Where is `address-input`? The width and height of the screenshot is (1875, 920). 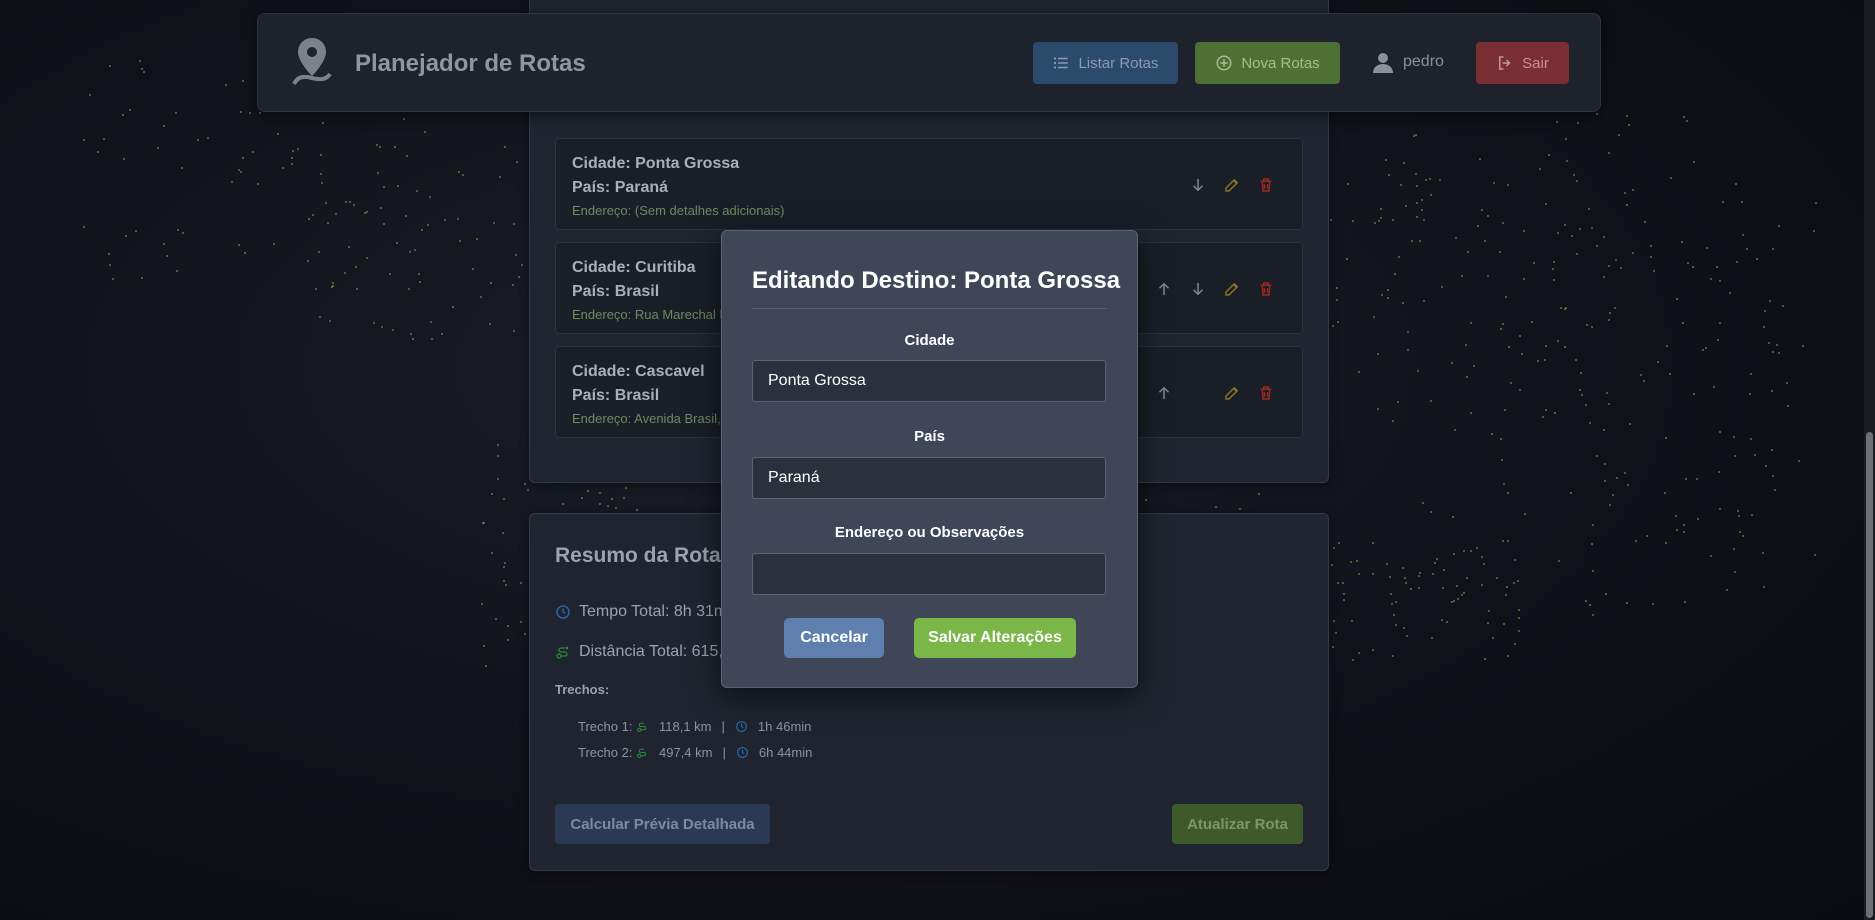
address-input is located at coordinates (929, 574).